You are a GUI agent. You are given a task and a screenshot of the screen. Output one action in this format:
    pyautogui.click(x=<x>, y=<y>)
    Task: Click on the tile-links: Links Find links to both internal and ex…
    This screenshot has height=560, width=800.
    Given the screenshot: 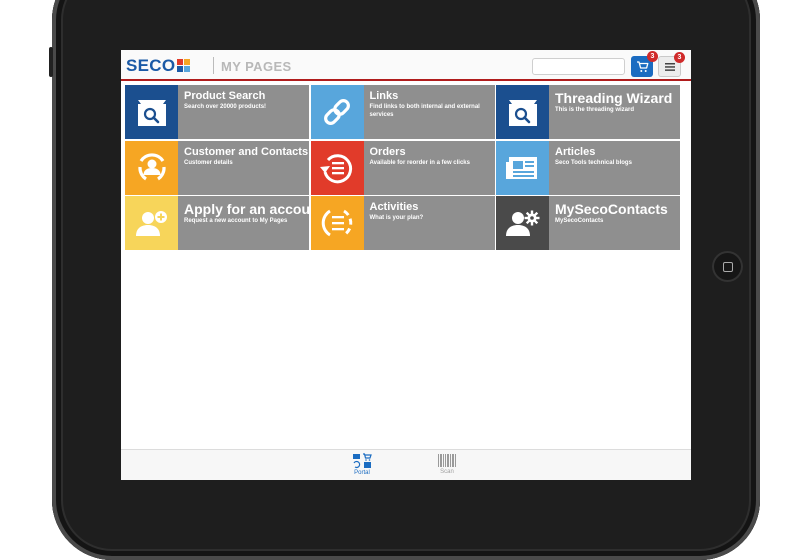 What is the action you would take?
    pyautogui.click(x=402, y=112)
    